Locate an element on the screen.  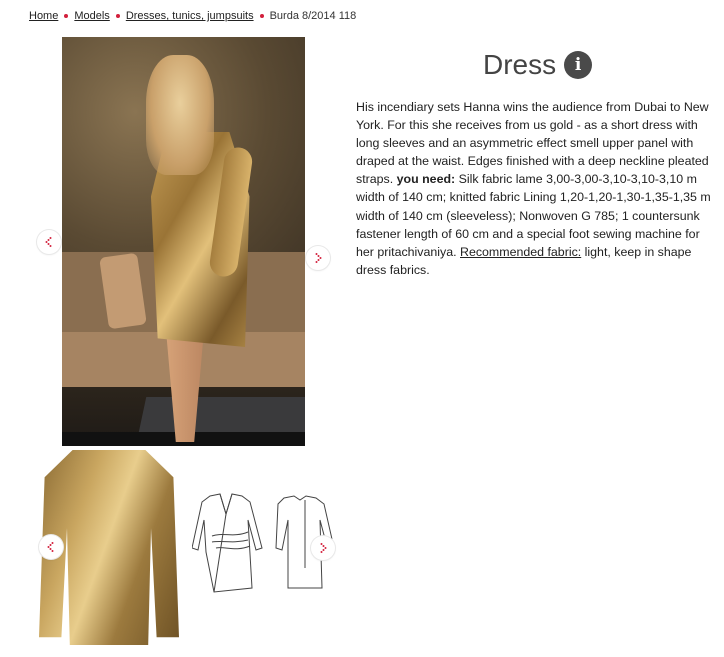
recommended-fabric-link: Recommended fabric: is located at coordinates (520, 252).